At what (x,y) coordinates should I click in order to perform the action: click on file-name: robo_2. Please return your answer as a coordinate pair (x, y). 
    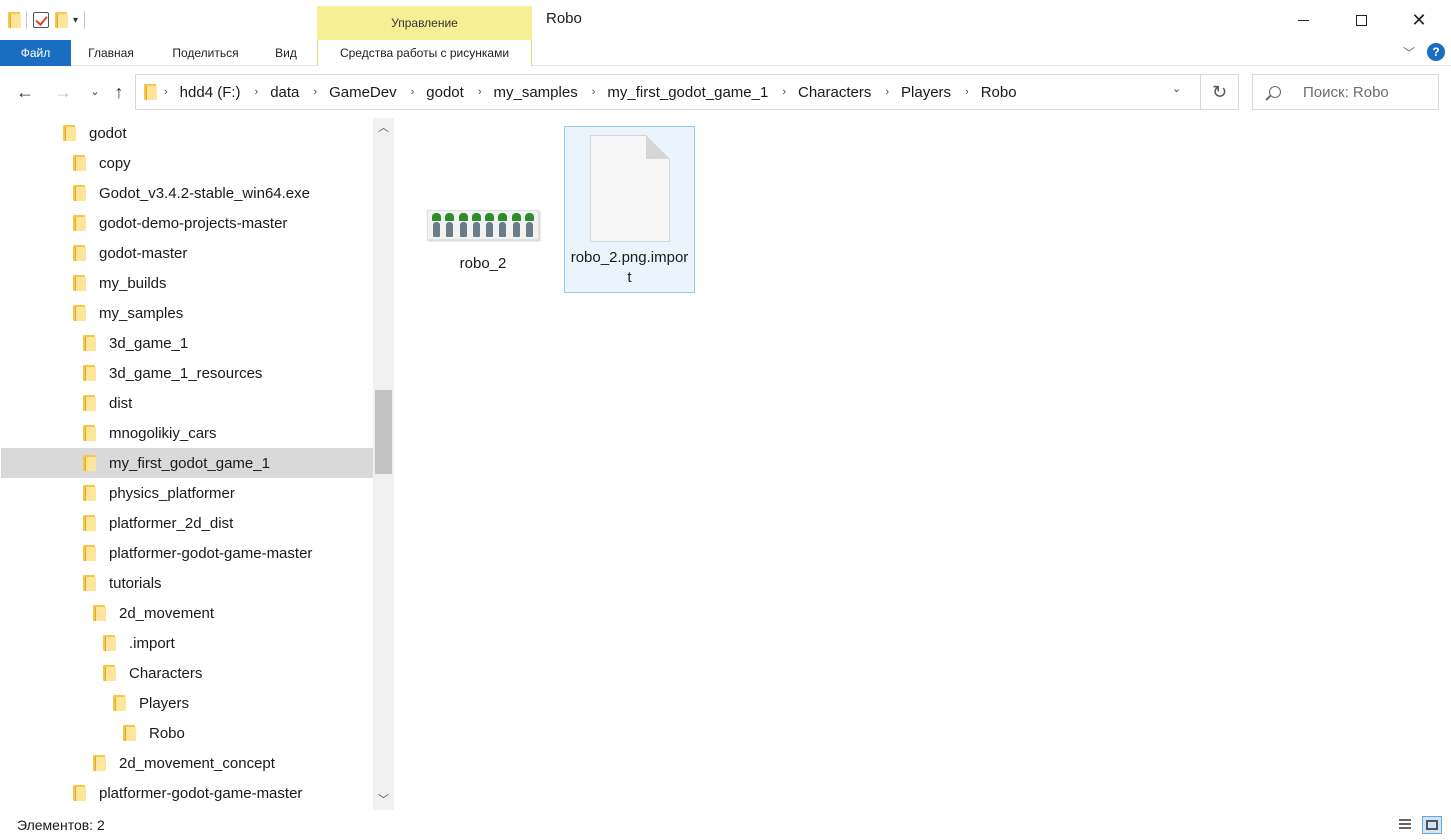
    Looking at the image, I should click on (483, 263).